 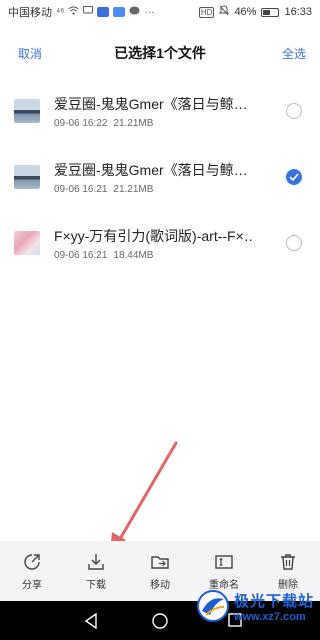 What do you see at coordinates (294, 53) in the screenshot?
I see `select-all-button: 全选` at bounding box center [294, 53].